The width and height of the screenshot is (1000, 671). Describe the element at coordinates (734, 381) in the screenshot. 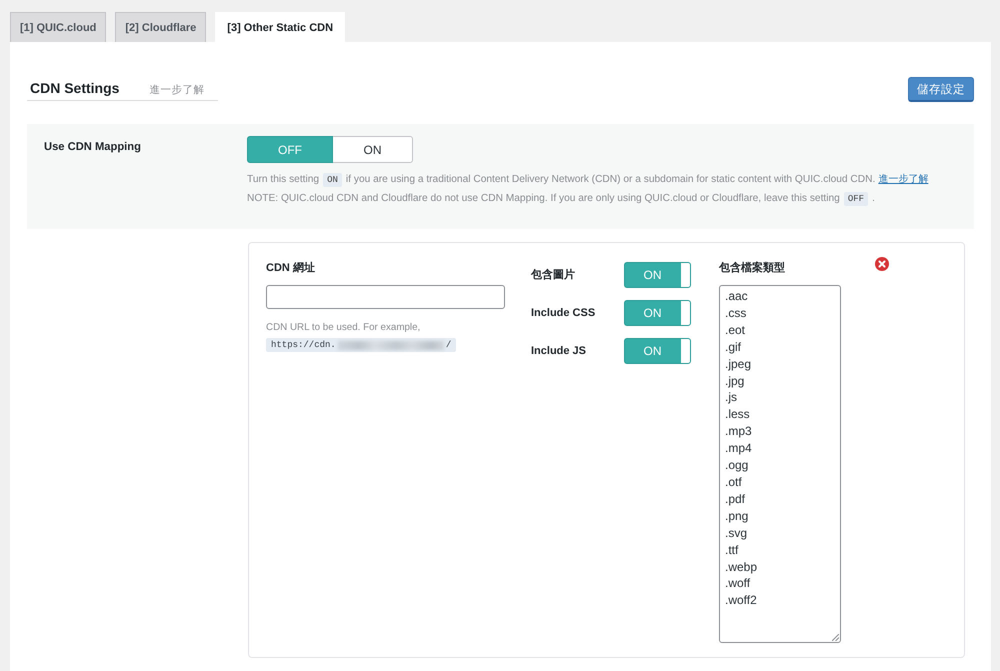

I see `file-extension: .jpg` at that location.